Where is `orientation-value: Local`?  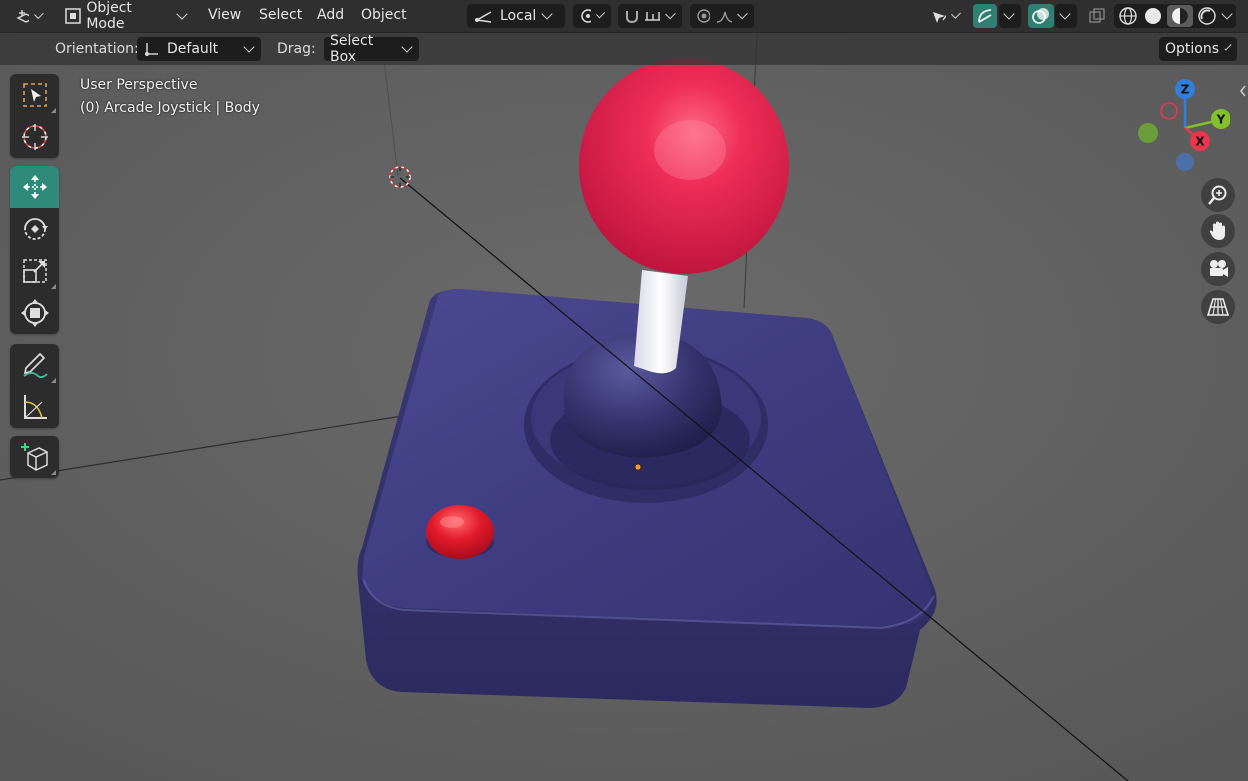
orientation-value: Local is located at coordinates (518, 16).